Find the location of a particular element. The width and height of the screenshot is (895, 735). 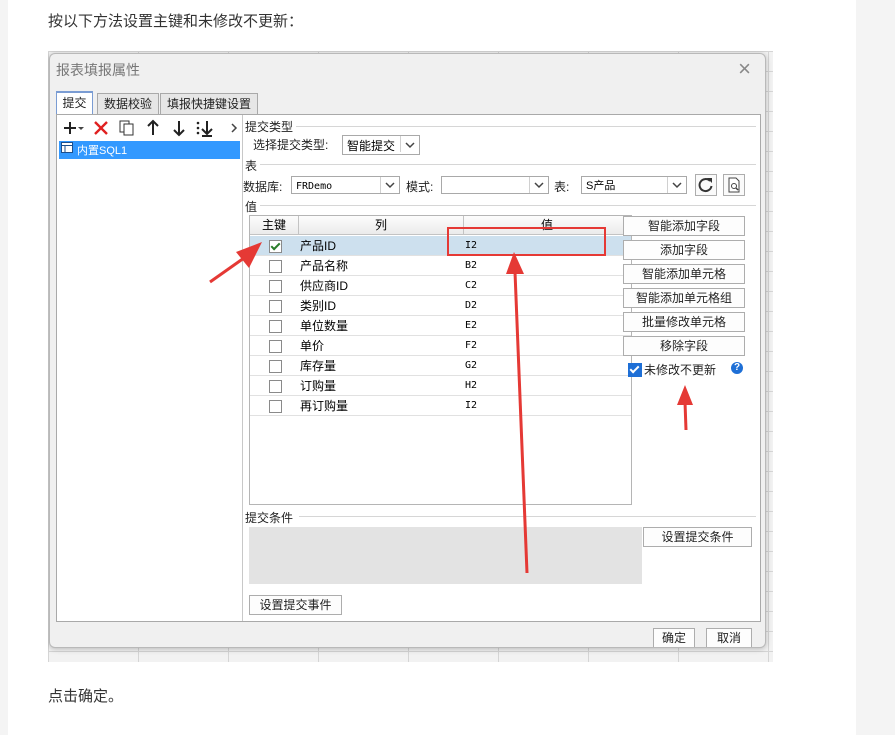

arrow-to-value is located at coordinates (517, 413).